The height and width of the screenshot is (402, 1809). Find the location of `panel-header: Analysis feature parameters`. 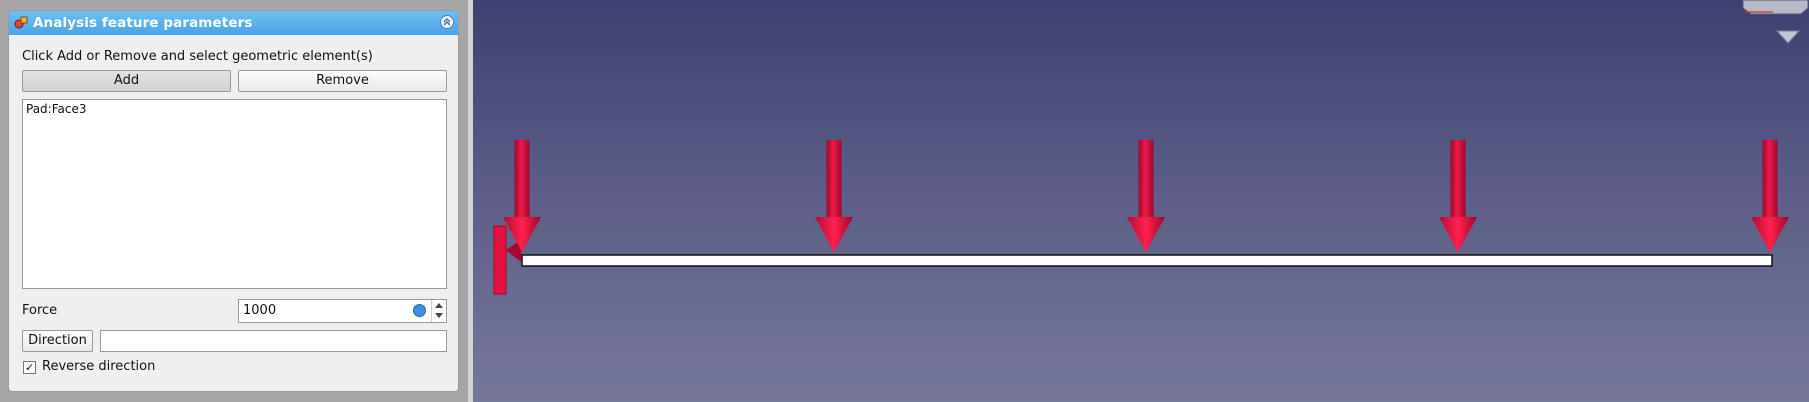

panel-header: Analysis feature parameters is located at coordinates (233, 23).